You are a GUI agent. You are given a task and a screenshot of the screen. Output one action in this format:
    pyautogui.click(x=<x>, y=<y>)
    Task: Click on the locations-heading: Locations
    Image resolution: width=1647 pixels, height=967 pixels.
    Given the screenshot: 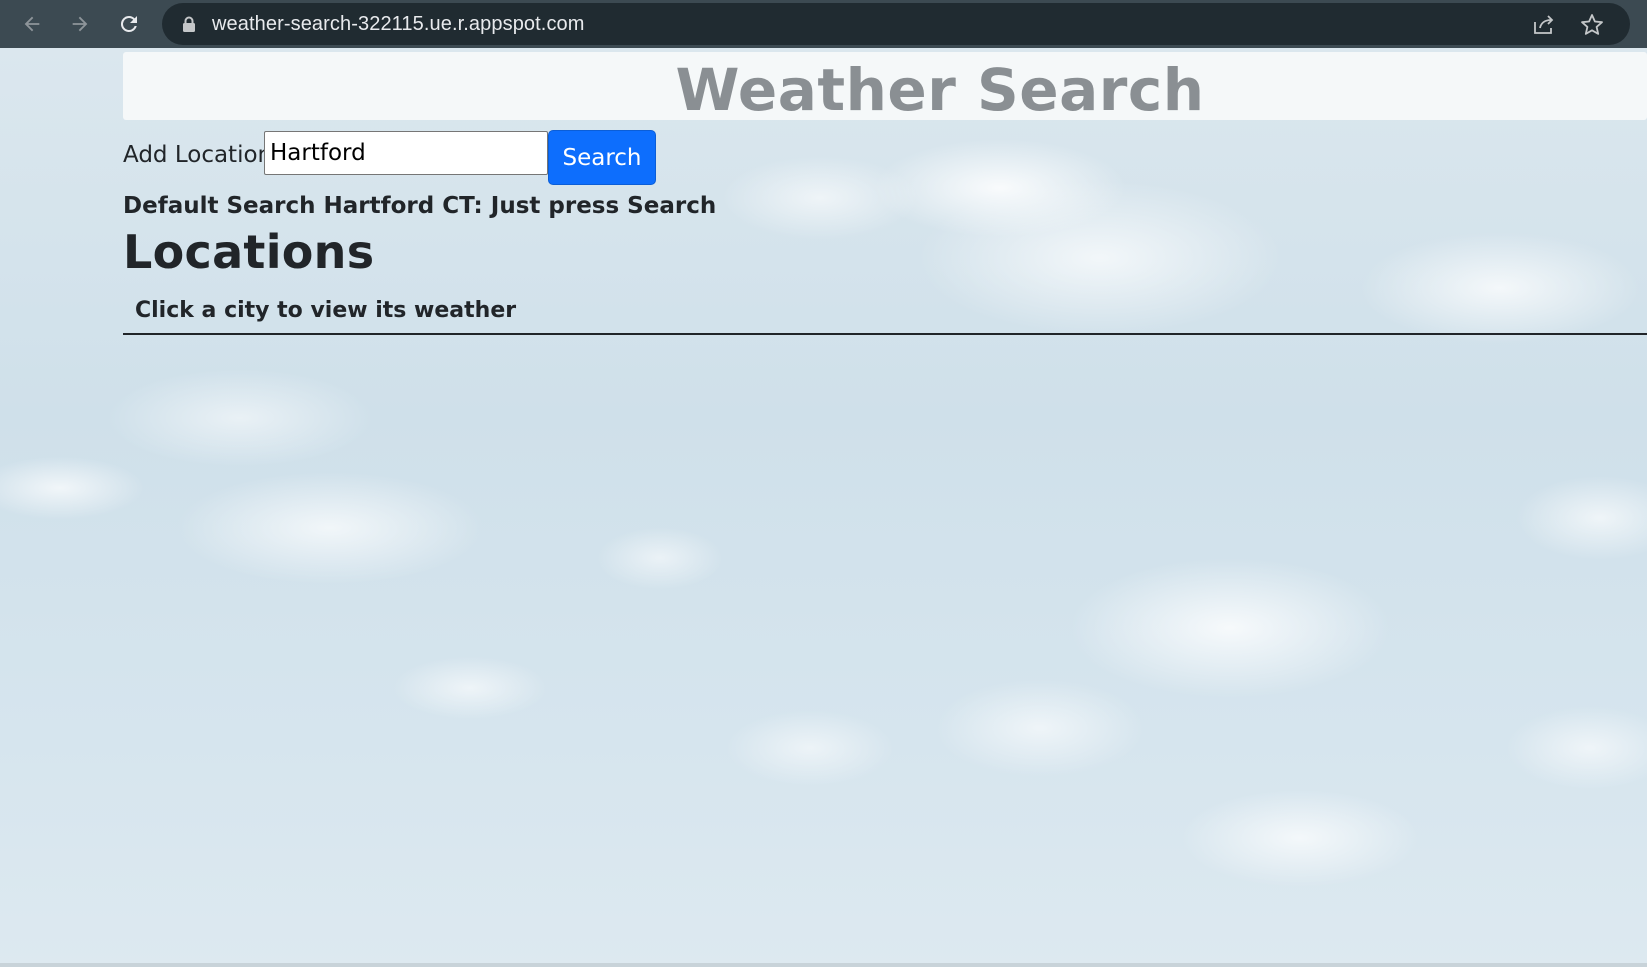 What is the action you would take?
    pyautogui.click(x=249, y=252)
    